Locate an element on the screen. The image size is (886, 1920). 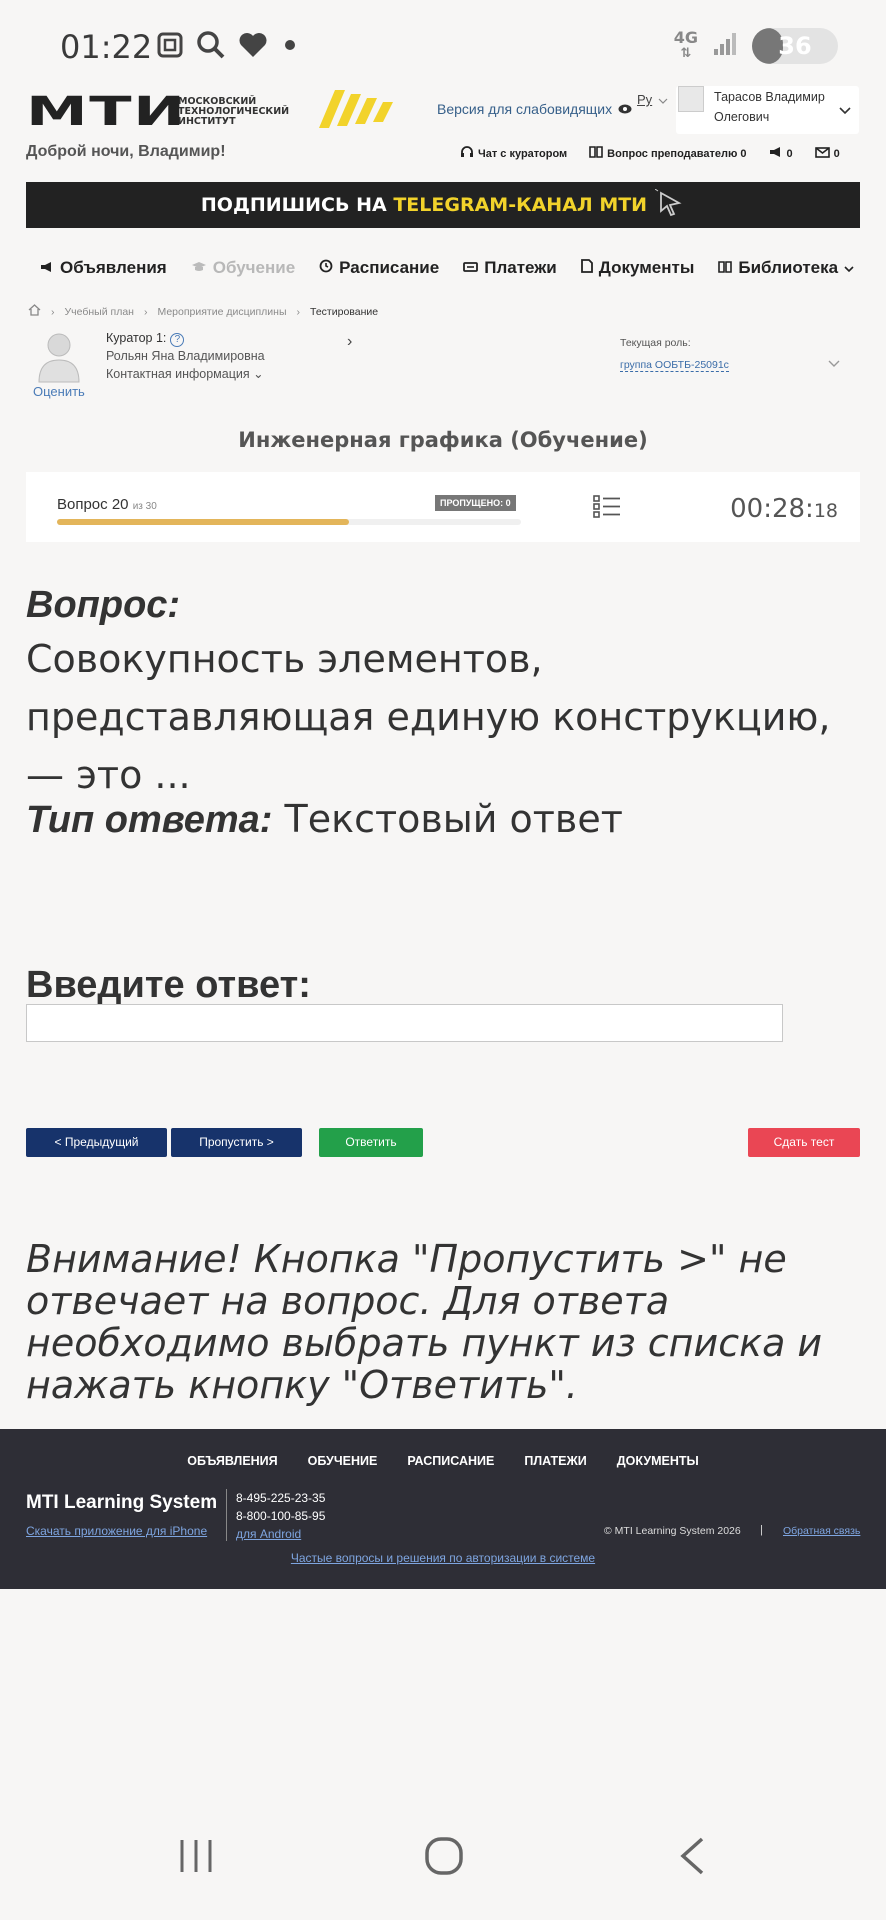
curator-label: Куратор 1: is located at coordinates (136, 338).